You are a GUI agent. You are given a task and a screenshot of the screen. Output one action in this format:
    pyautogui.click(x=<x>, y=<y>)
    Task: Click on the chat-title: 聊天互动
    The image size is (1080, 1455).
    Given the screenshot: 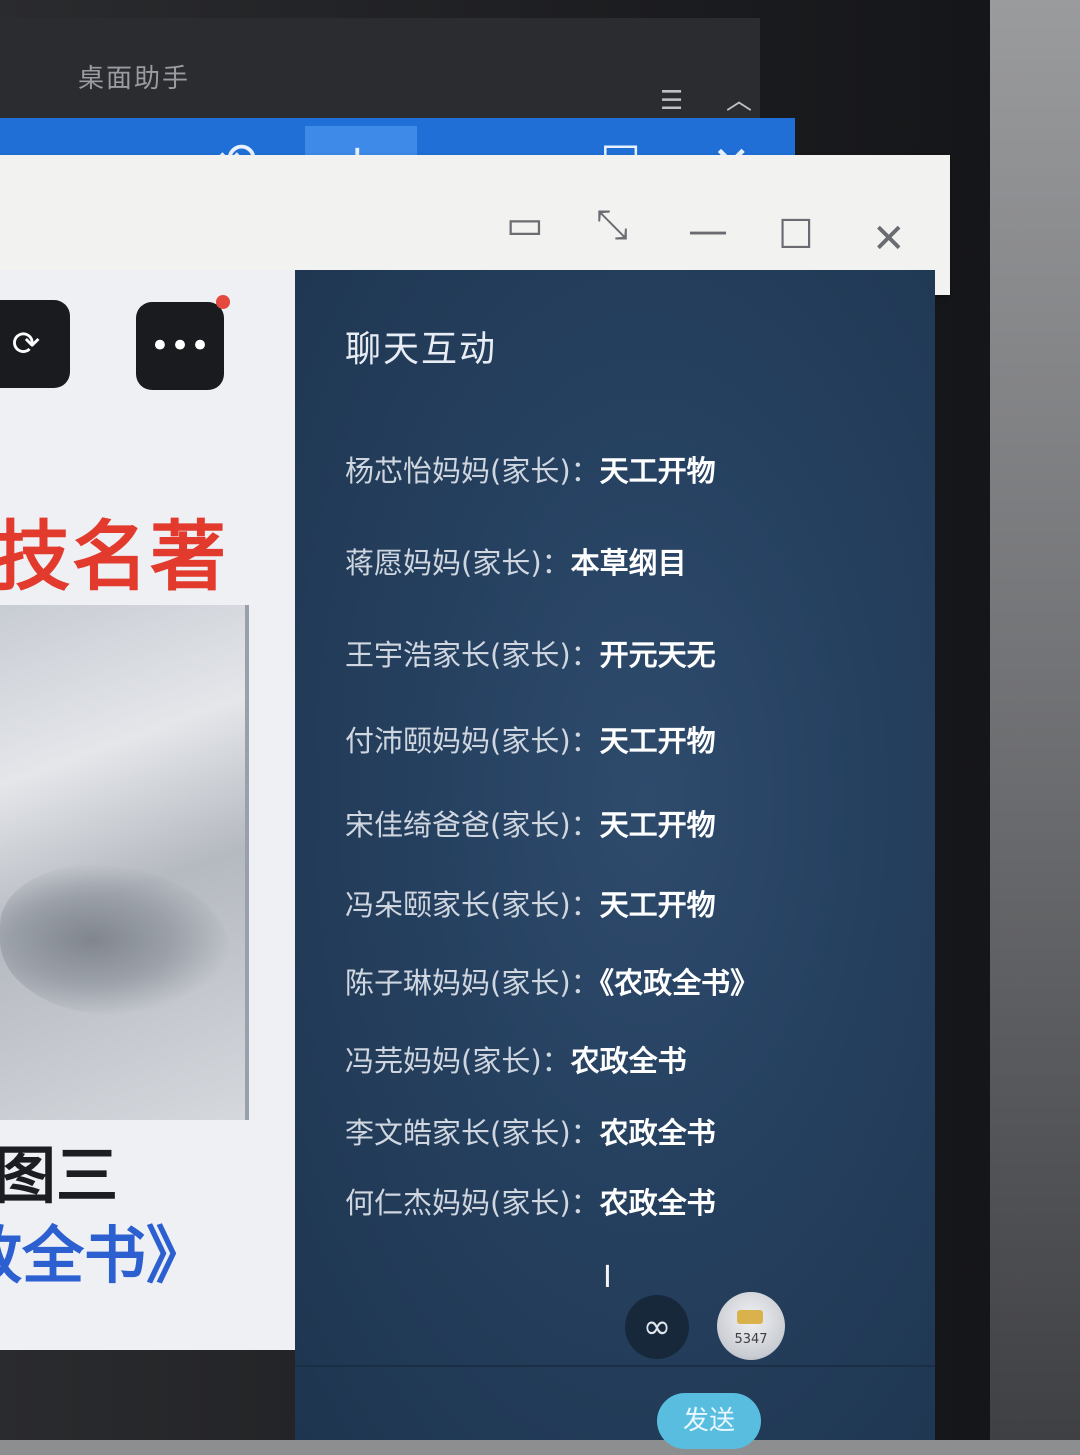 What is the action you would take?
    pyautogui.click(x=421, y=349)
    